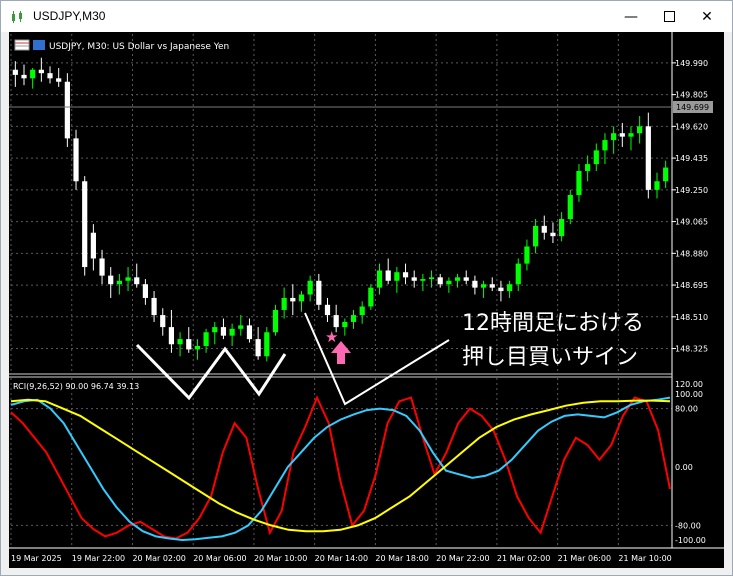  What do you see at coordinates (691, 285) in the screenshot?
I see `price-tick-label: 148.695` at bounding box center [691, 285].